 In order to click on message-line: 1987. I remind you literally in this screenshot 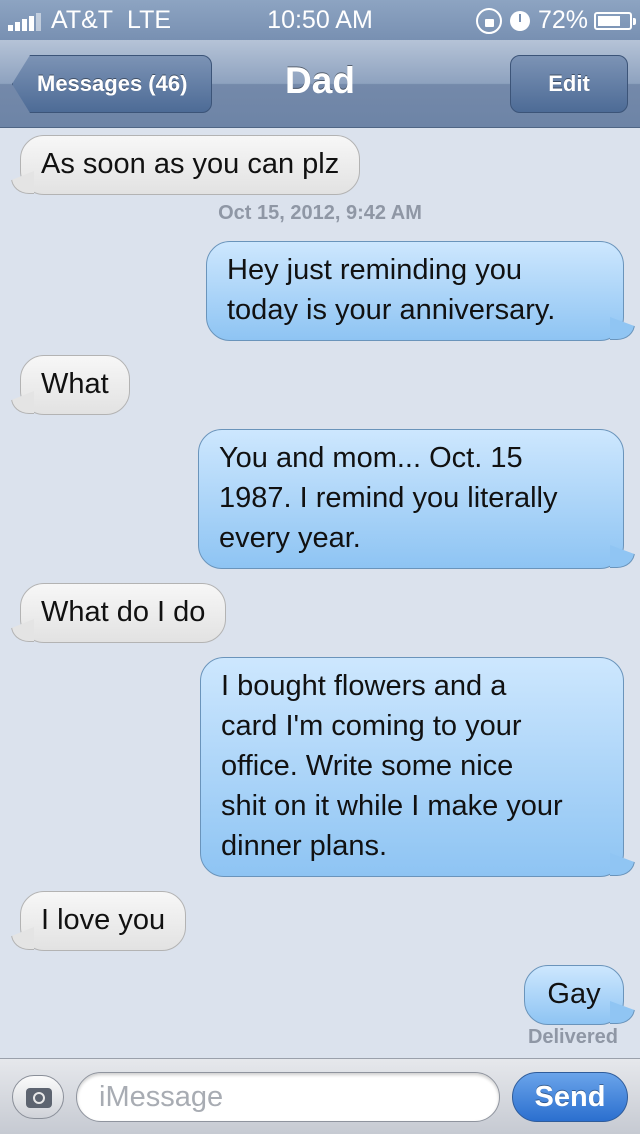, I will do `click(388, 498)`.